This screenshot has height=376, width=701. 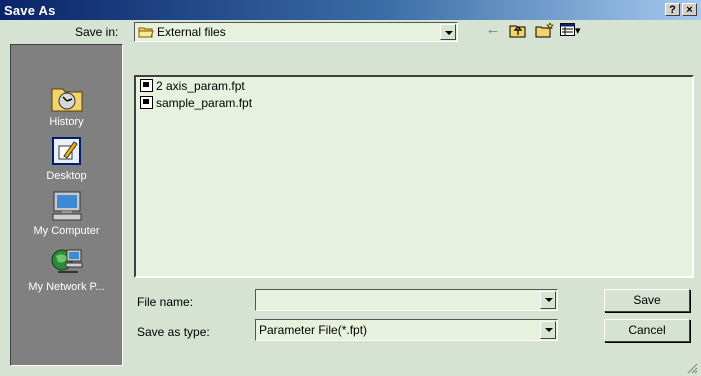 I want to click on cancel-button: Cancel, so click(x=647, y=330).